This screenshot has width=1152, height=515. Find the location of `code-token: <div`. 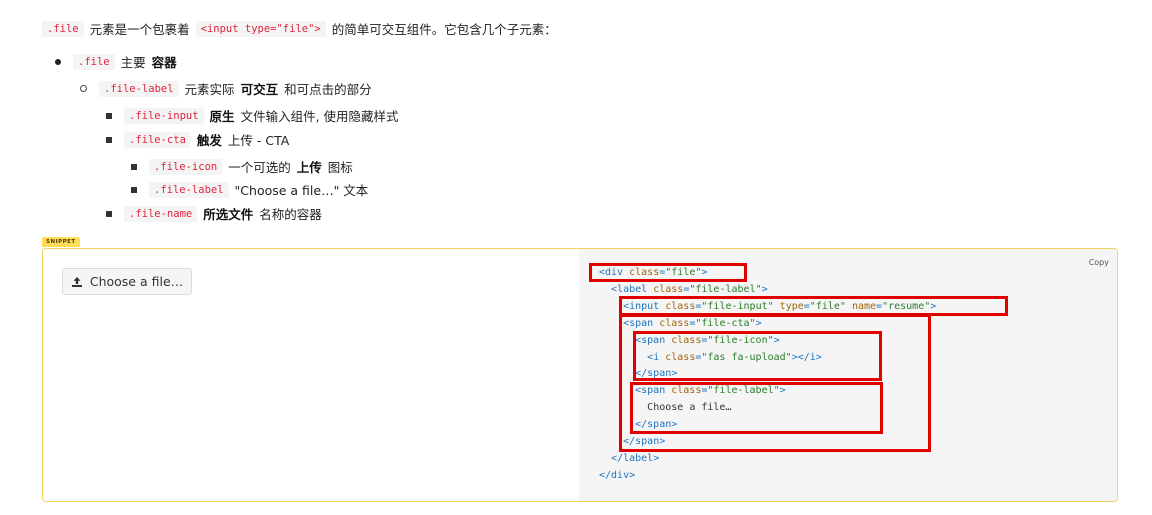

code-token: <div is located at coordinates (614, 272).